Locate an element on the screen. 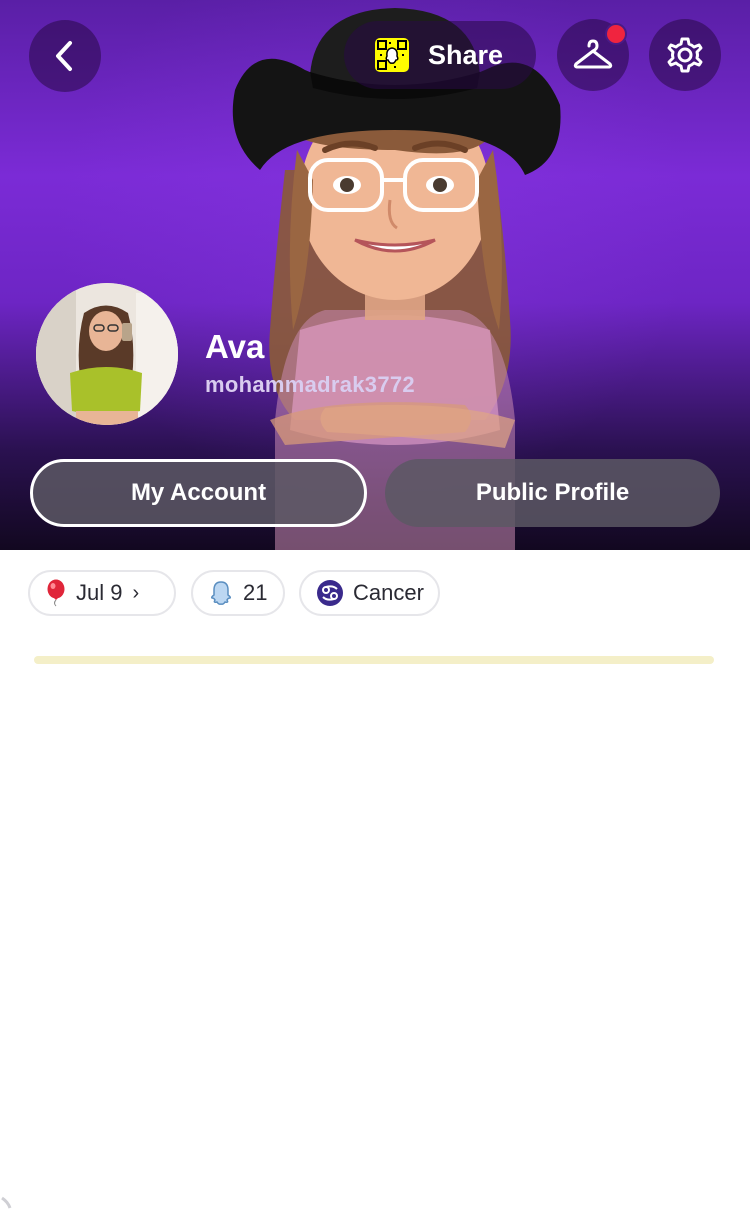 The height and width of the screenshot is (1210, 750). username: mohammadrak3772 is located at coordinates (310, 384).